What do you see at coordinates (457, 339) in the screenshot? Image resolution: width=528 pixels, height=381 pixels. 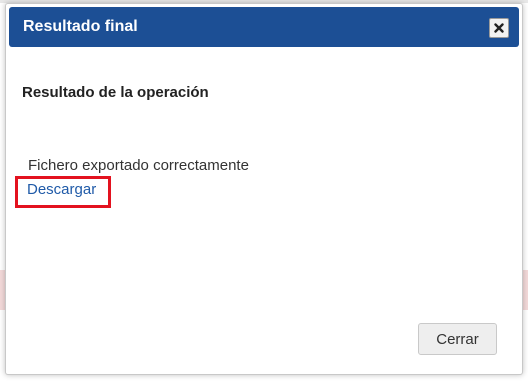 I see `close-button: Cerrar` at bounding box center [457, 339].